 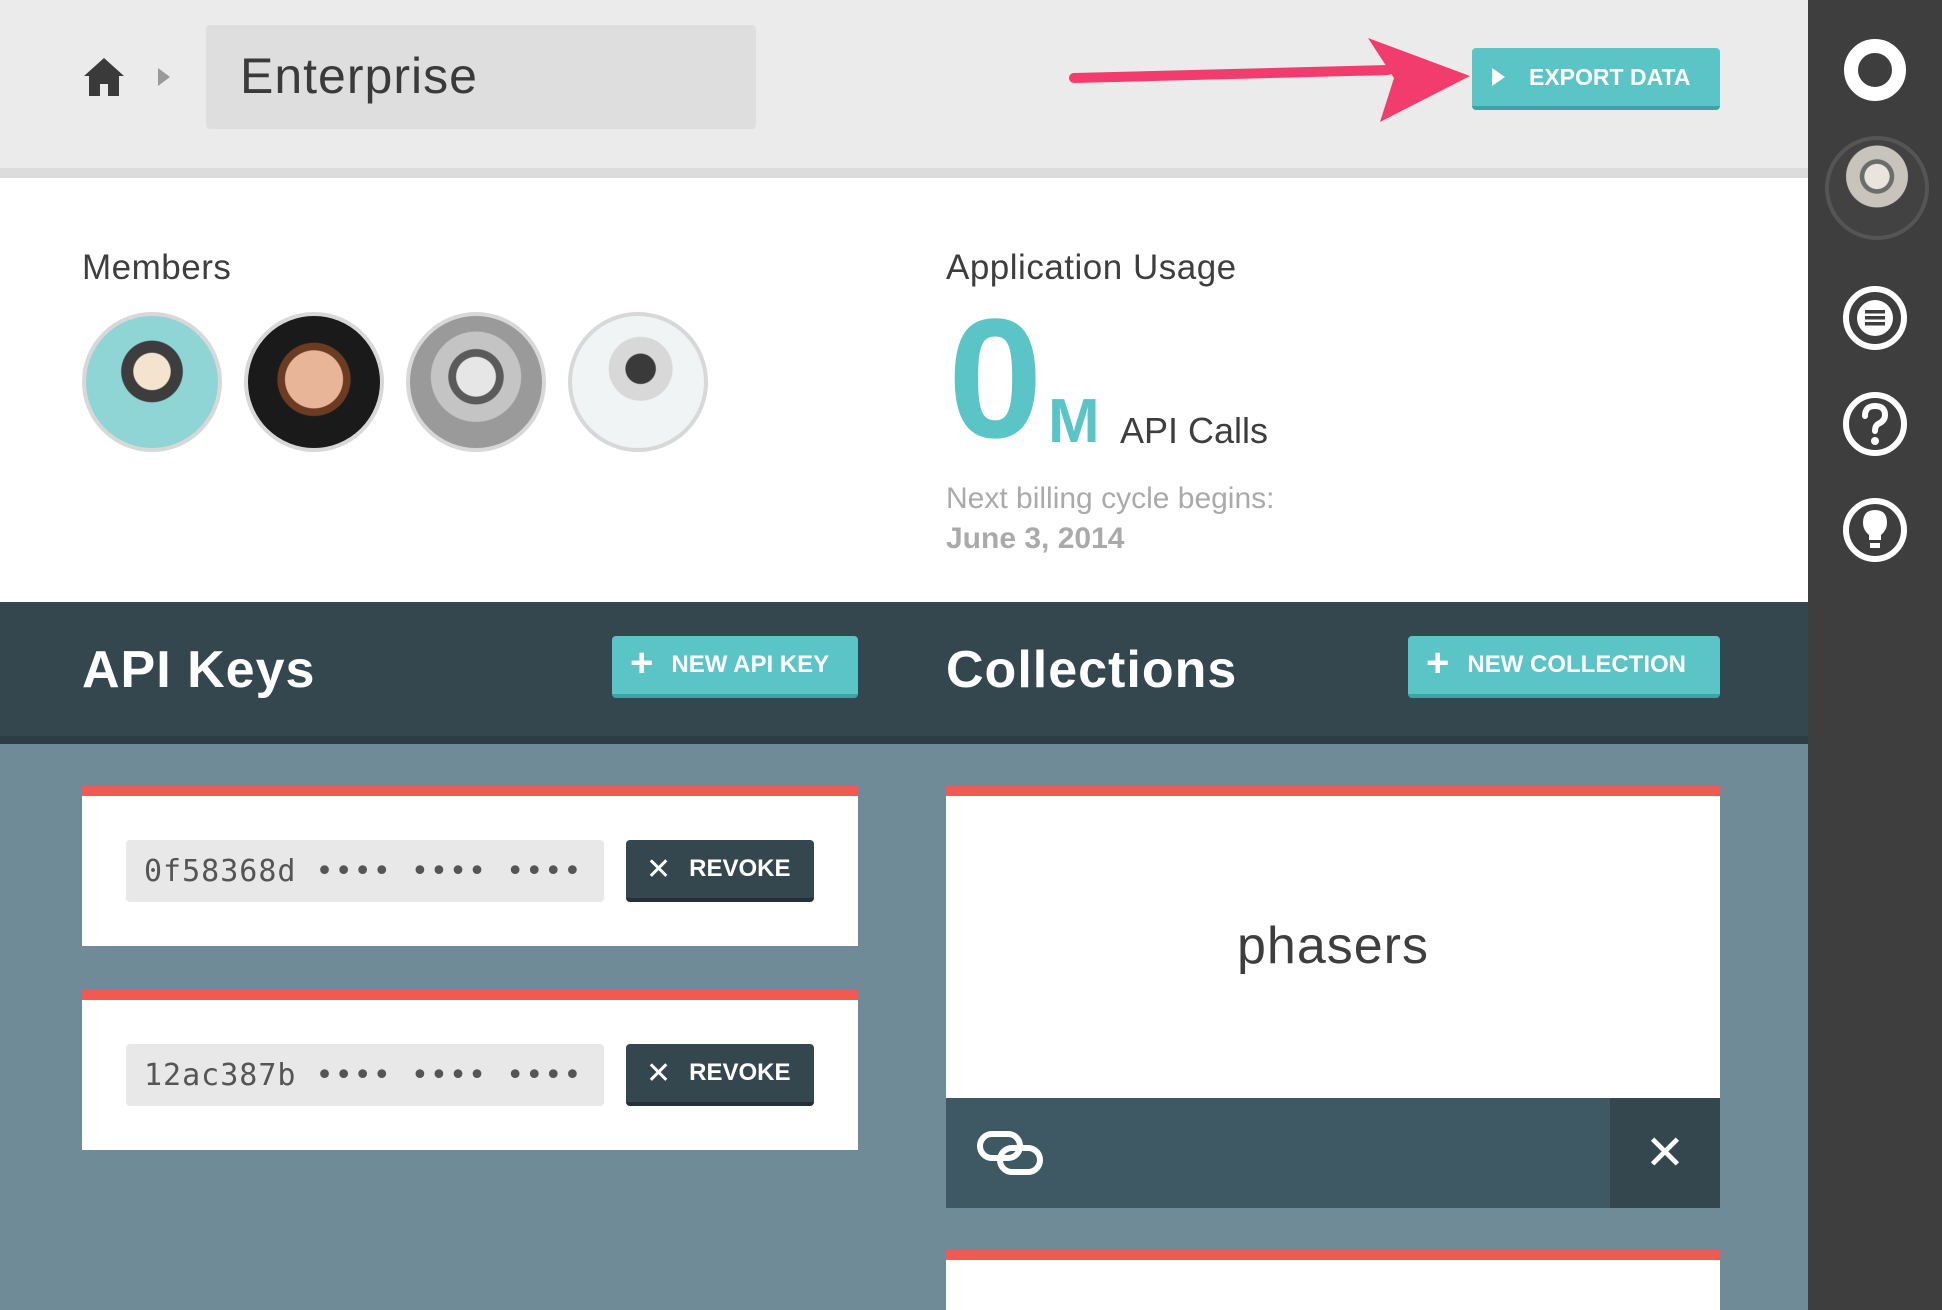 I want to click on collection-card, so click(x=1333, y=1280).